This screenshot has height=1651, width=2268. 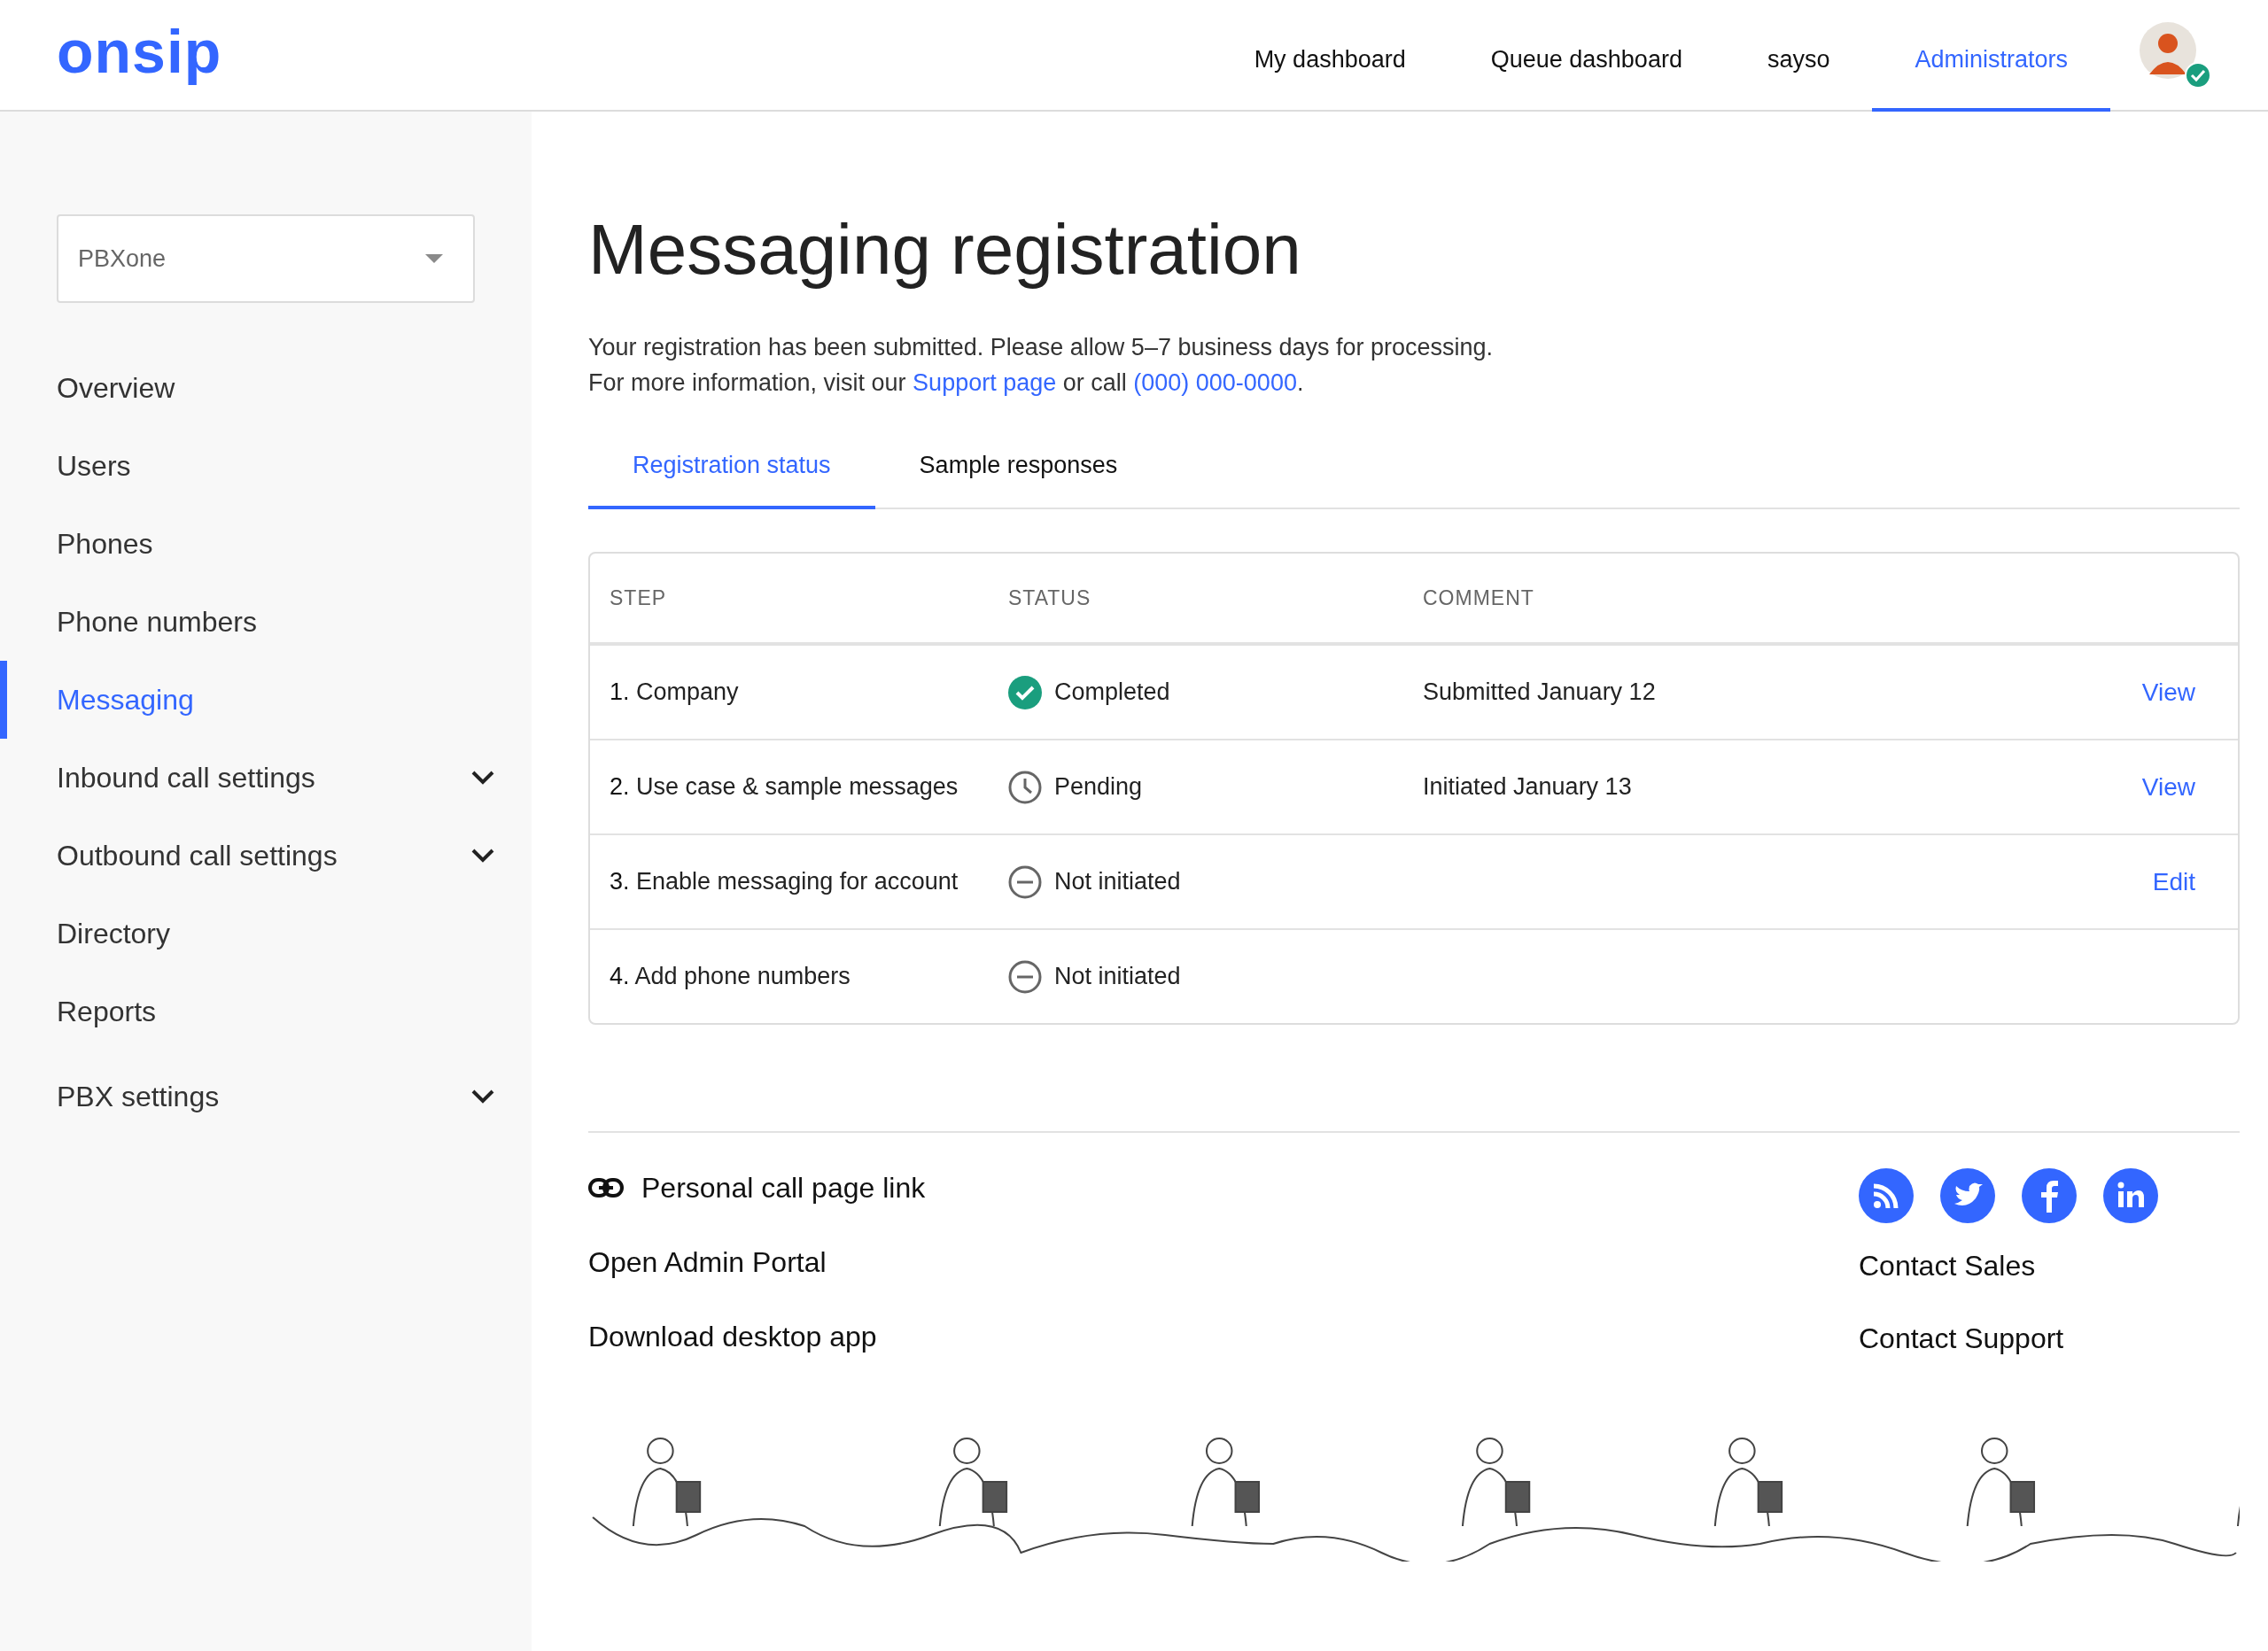 What do you see at coordinates (1041, 347) in the screenshot?
I see `intro-text: Your registration has been submitted. Please allow 5–7 business days for processing.` at bounding box center [1041, 347].